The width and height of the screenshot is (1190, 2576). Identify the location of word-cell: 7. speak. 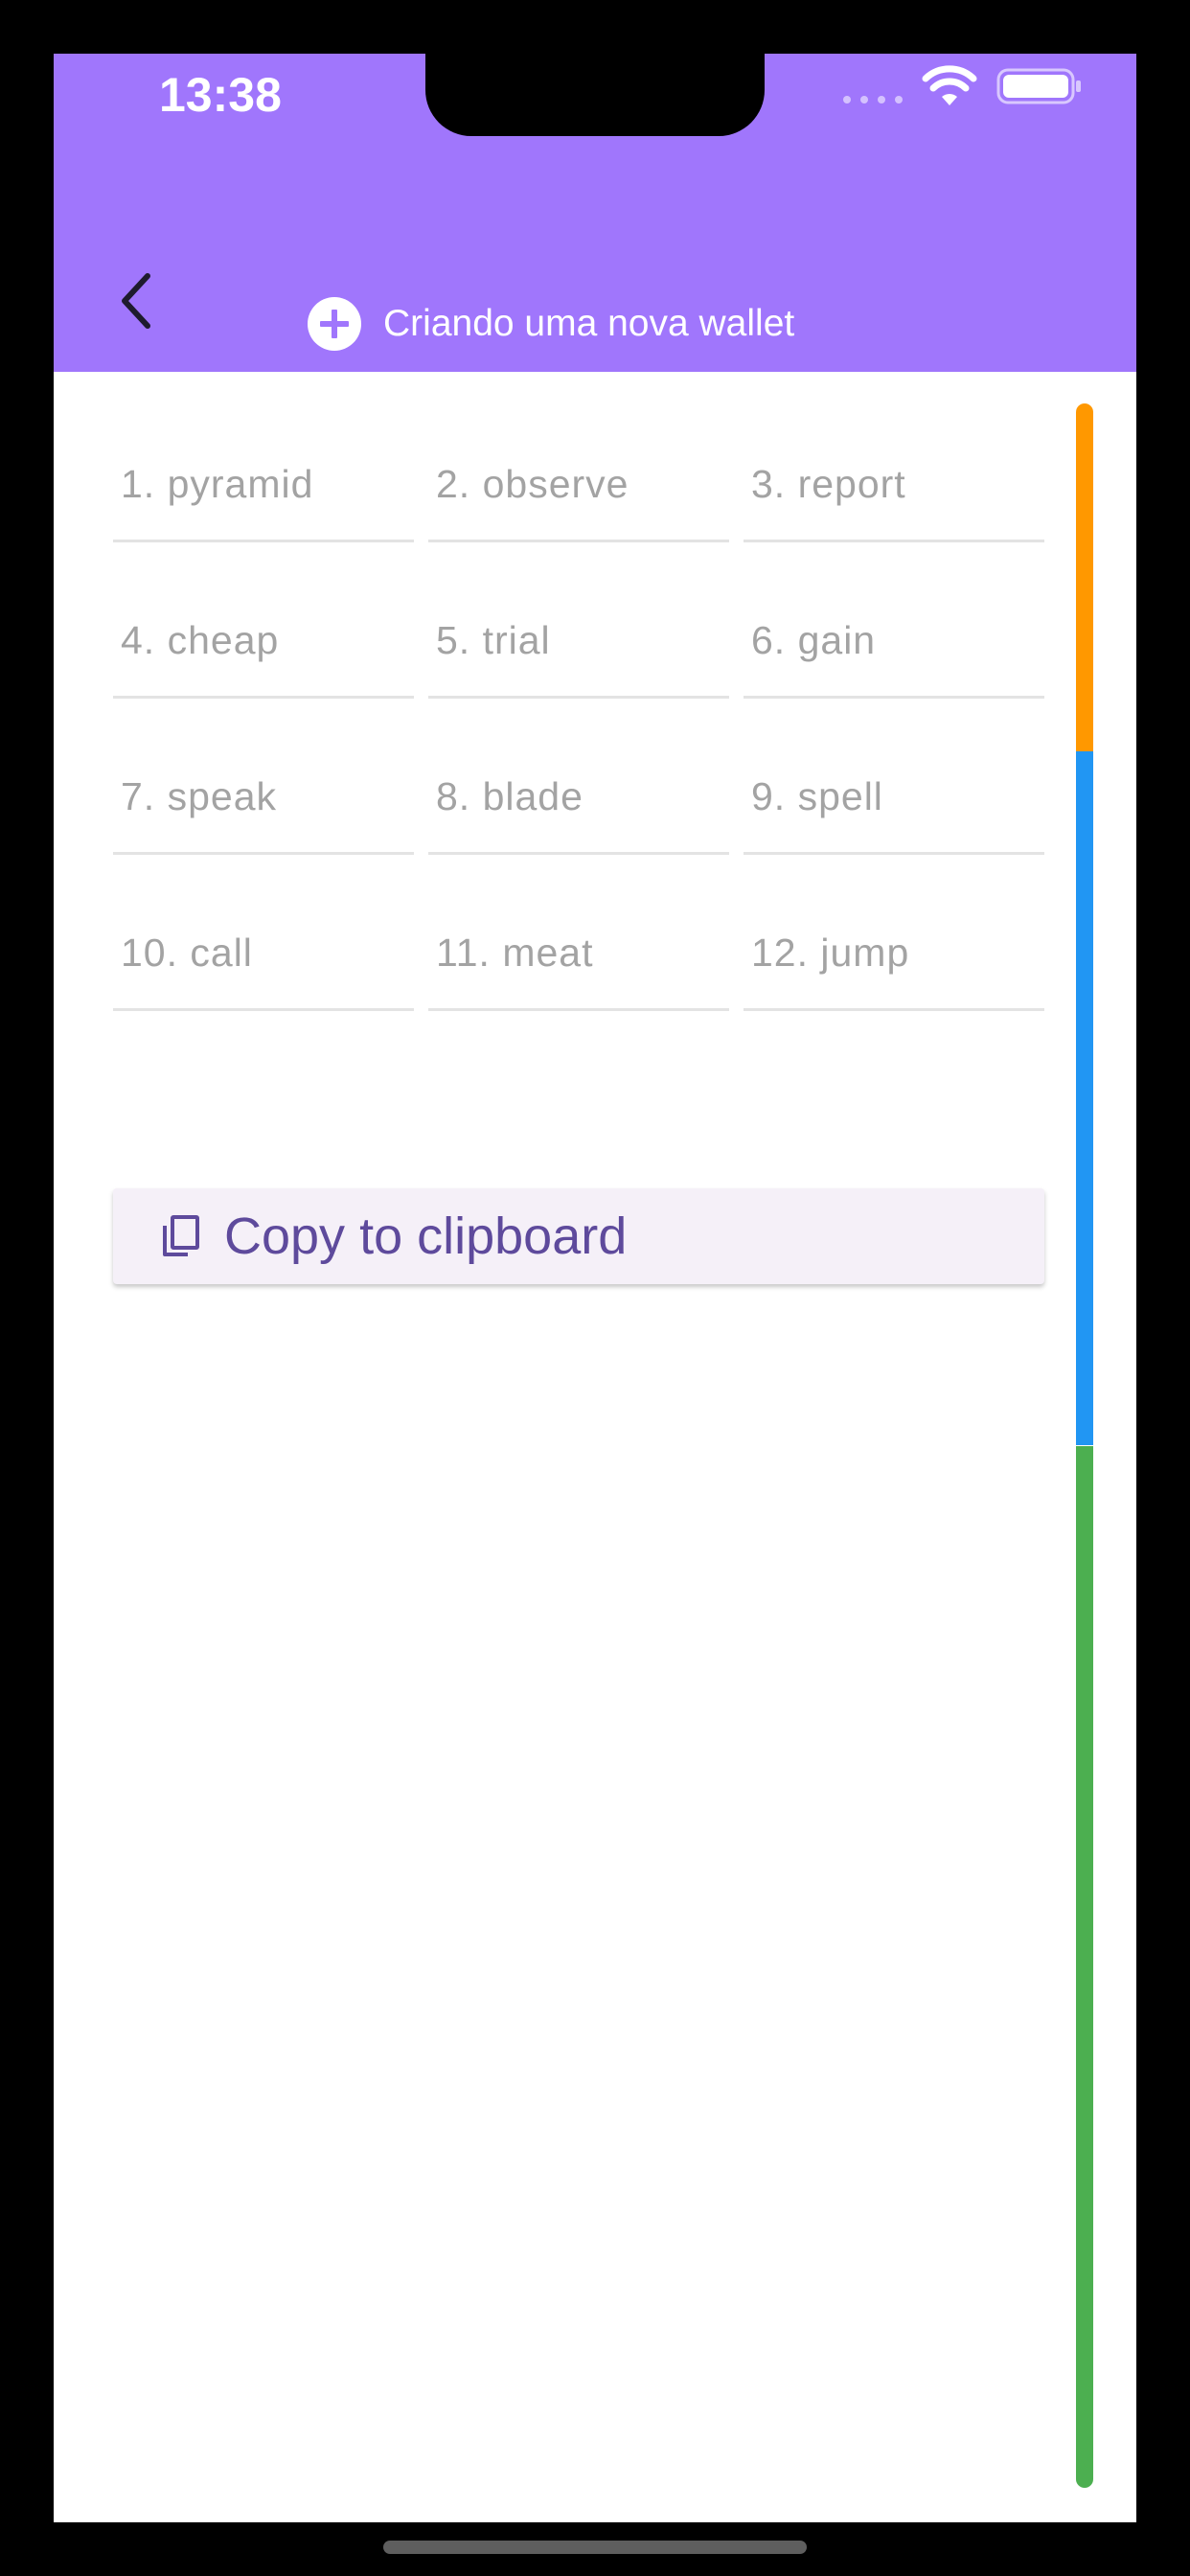
(264, 802).